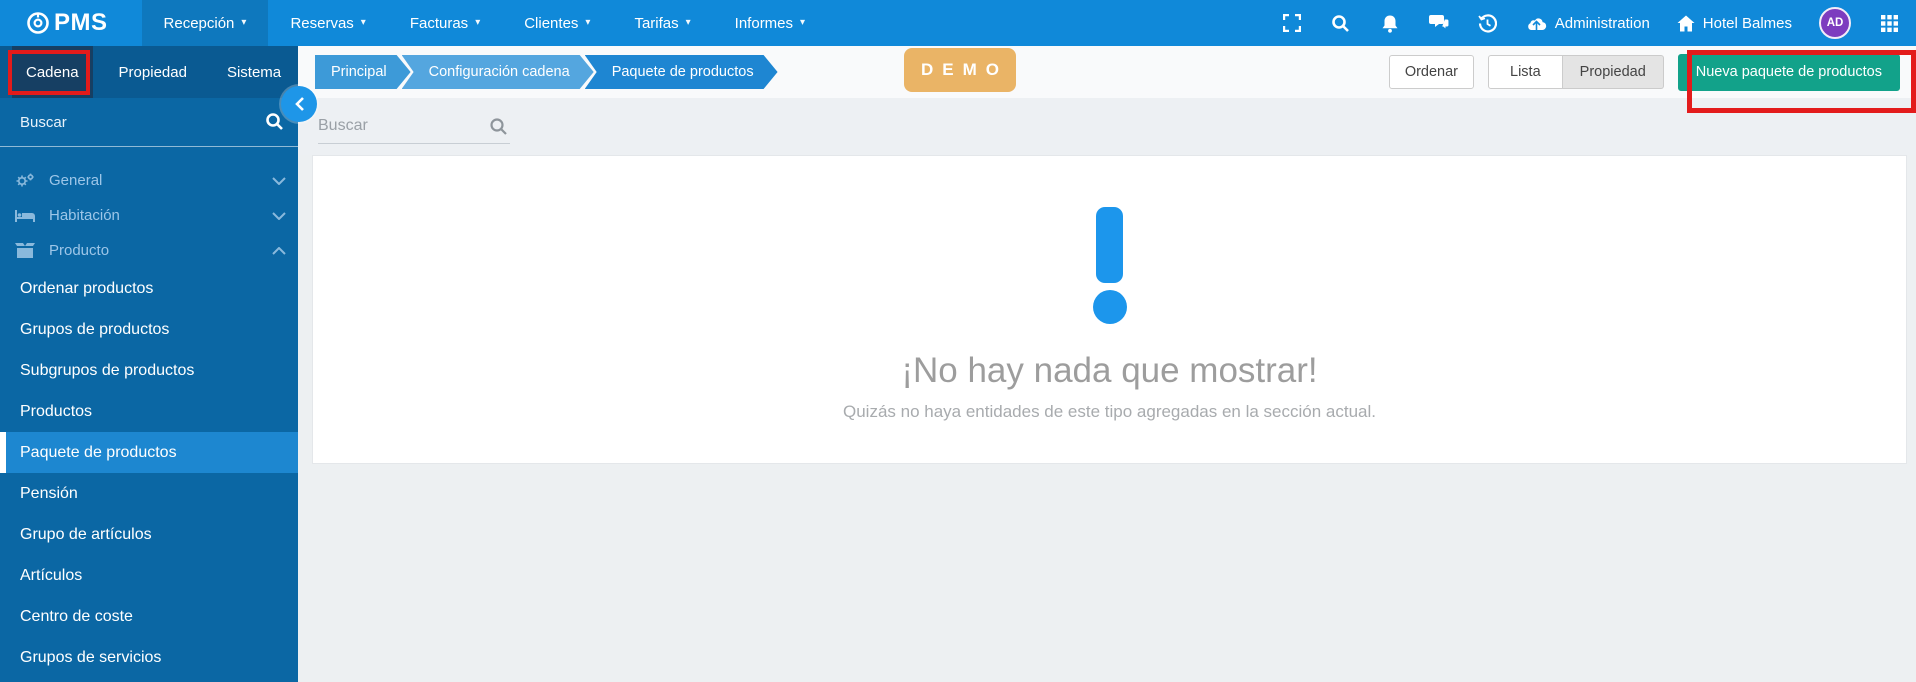 This screenshot has height=682, width=1916. Describe the element at coordinates (91, 657) in the screenshot. I see `item-label: Grupos de servicios` at that location.